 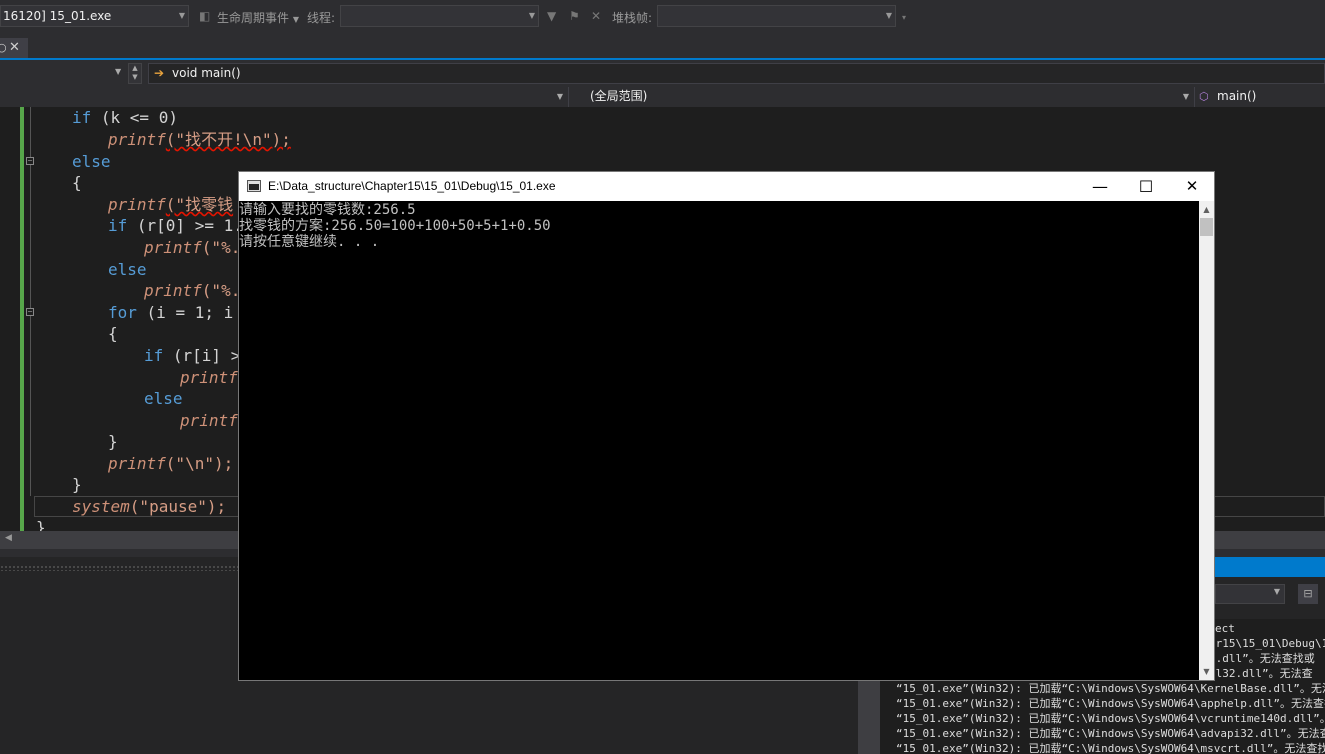 I want to click on console-line: 找零钱的方案:256.50=100+100+50+5+1+0.50, so click(x=395, y=226).